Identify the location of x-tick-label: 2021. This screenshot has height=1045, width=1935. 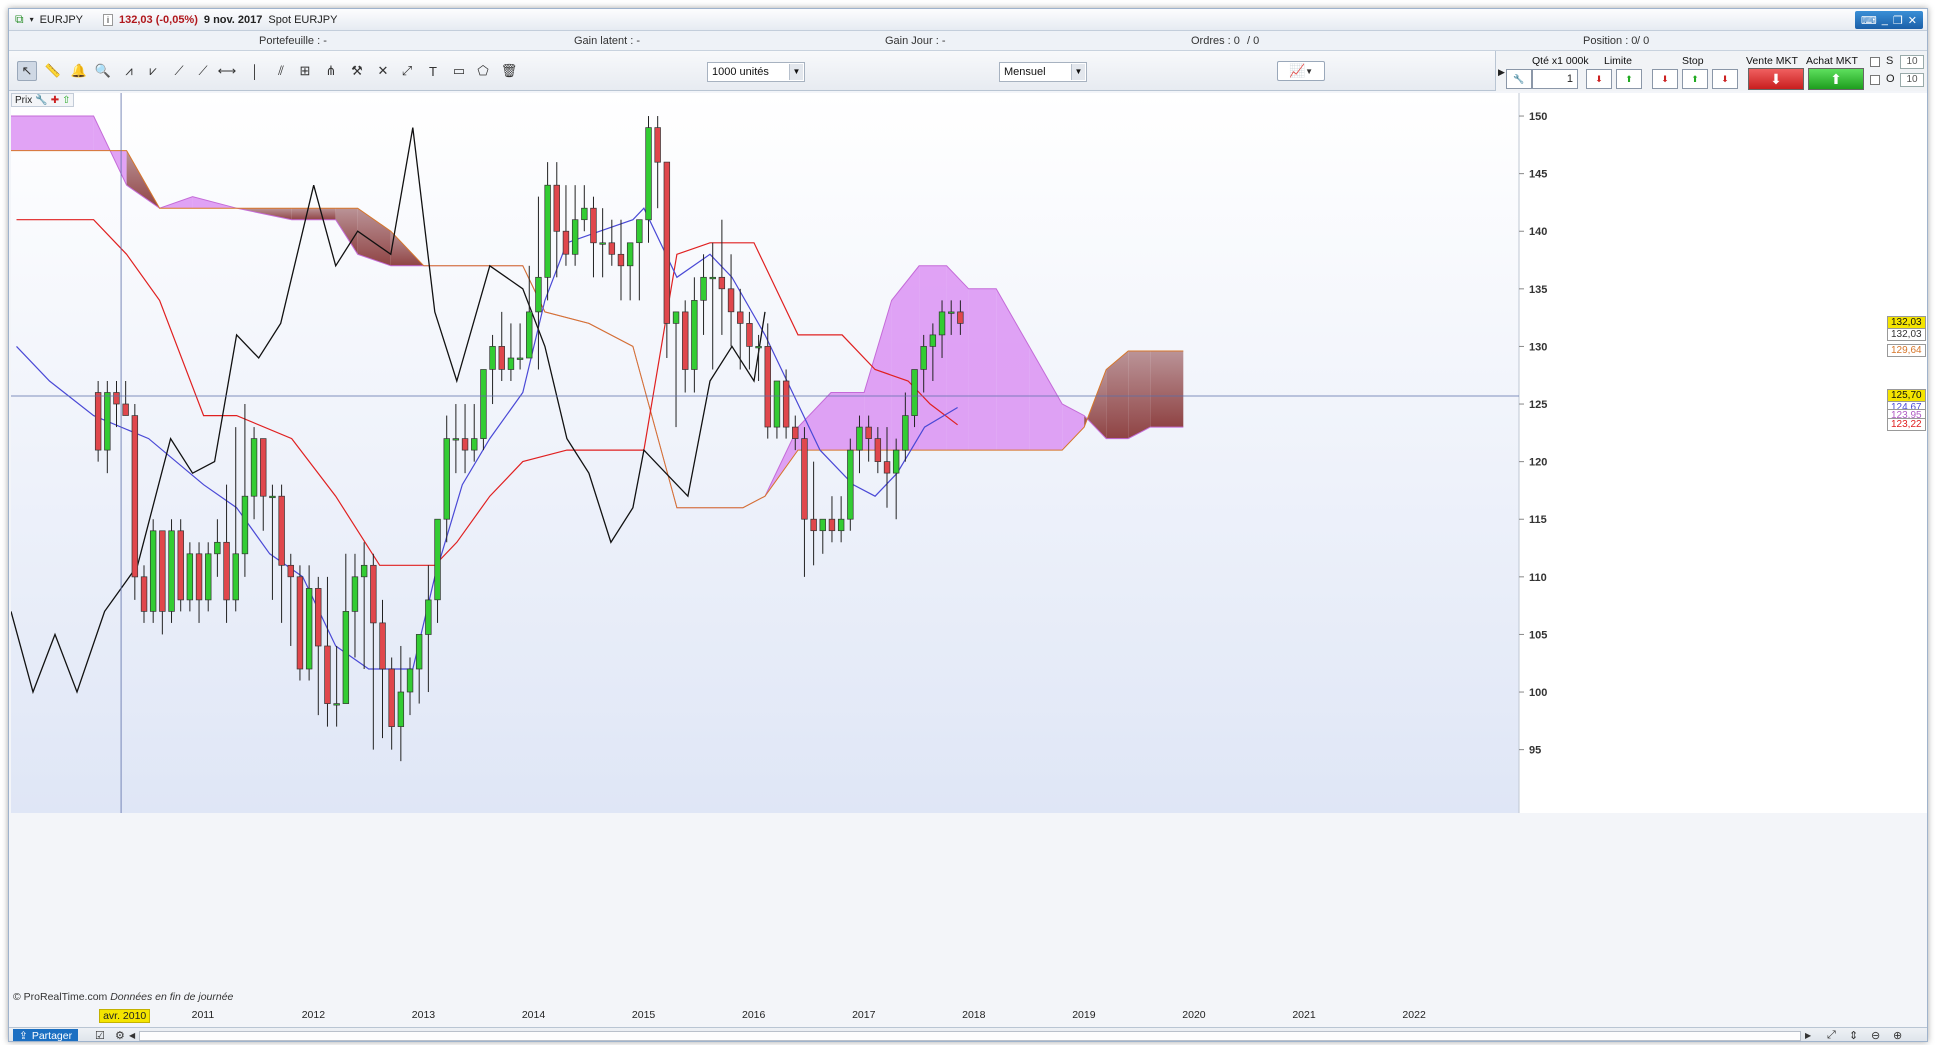
(1304, 1015).